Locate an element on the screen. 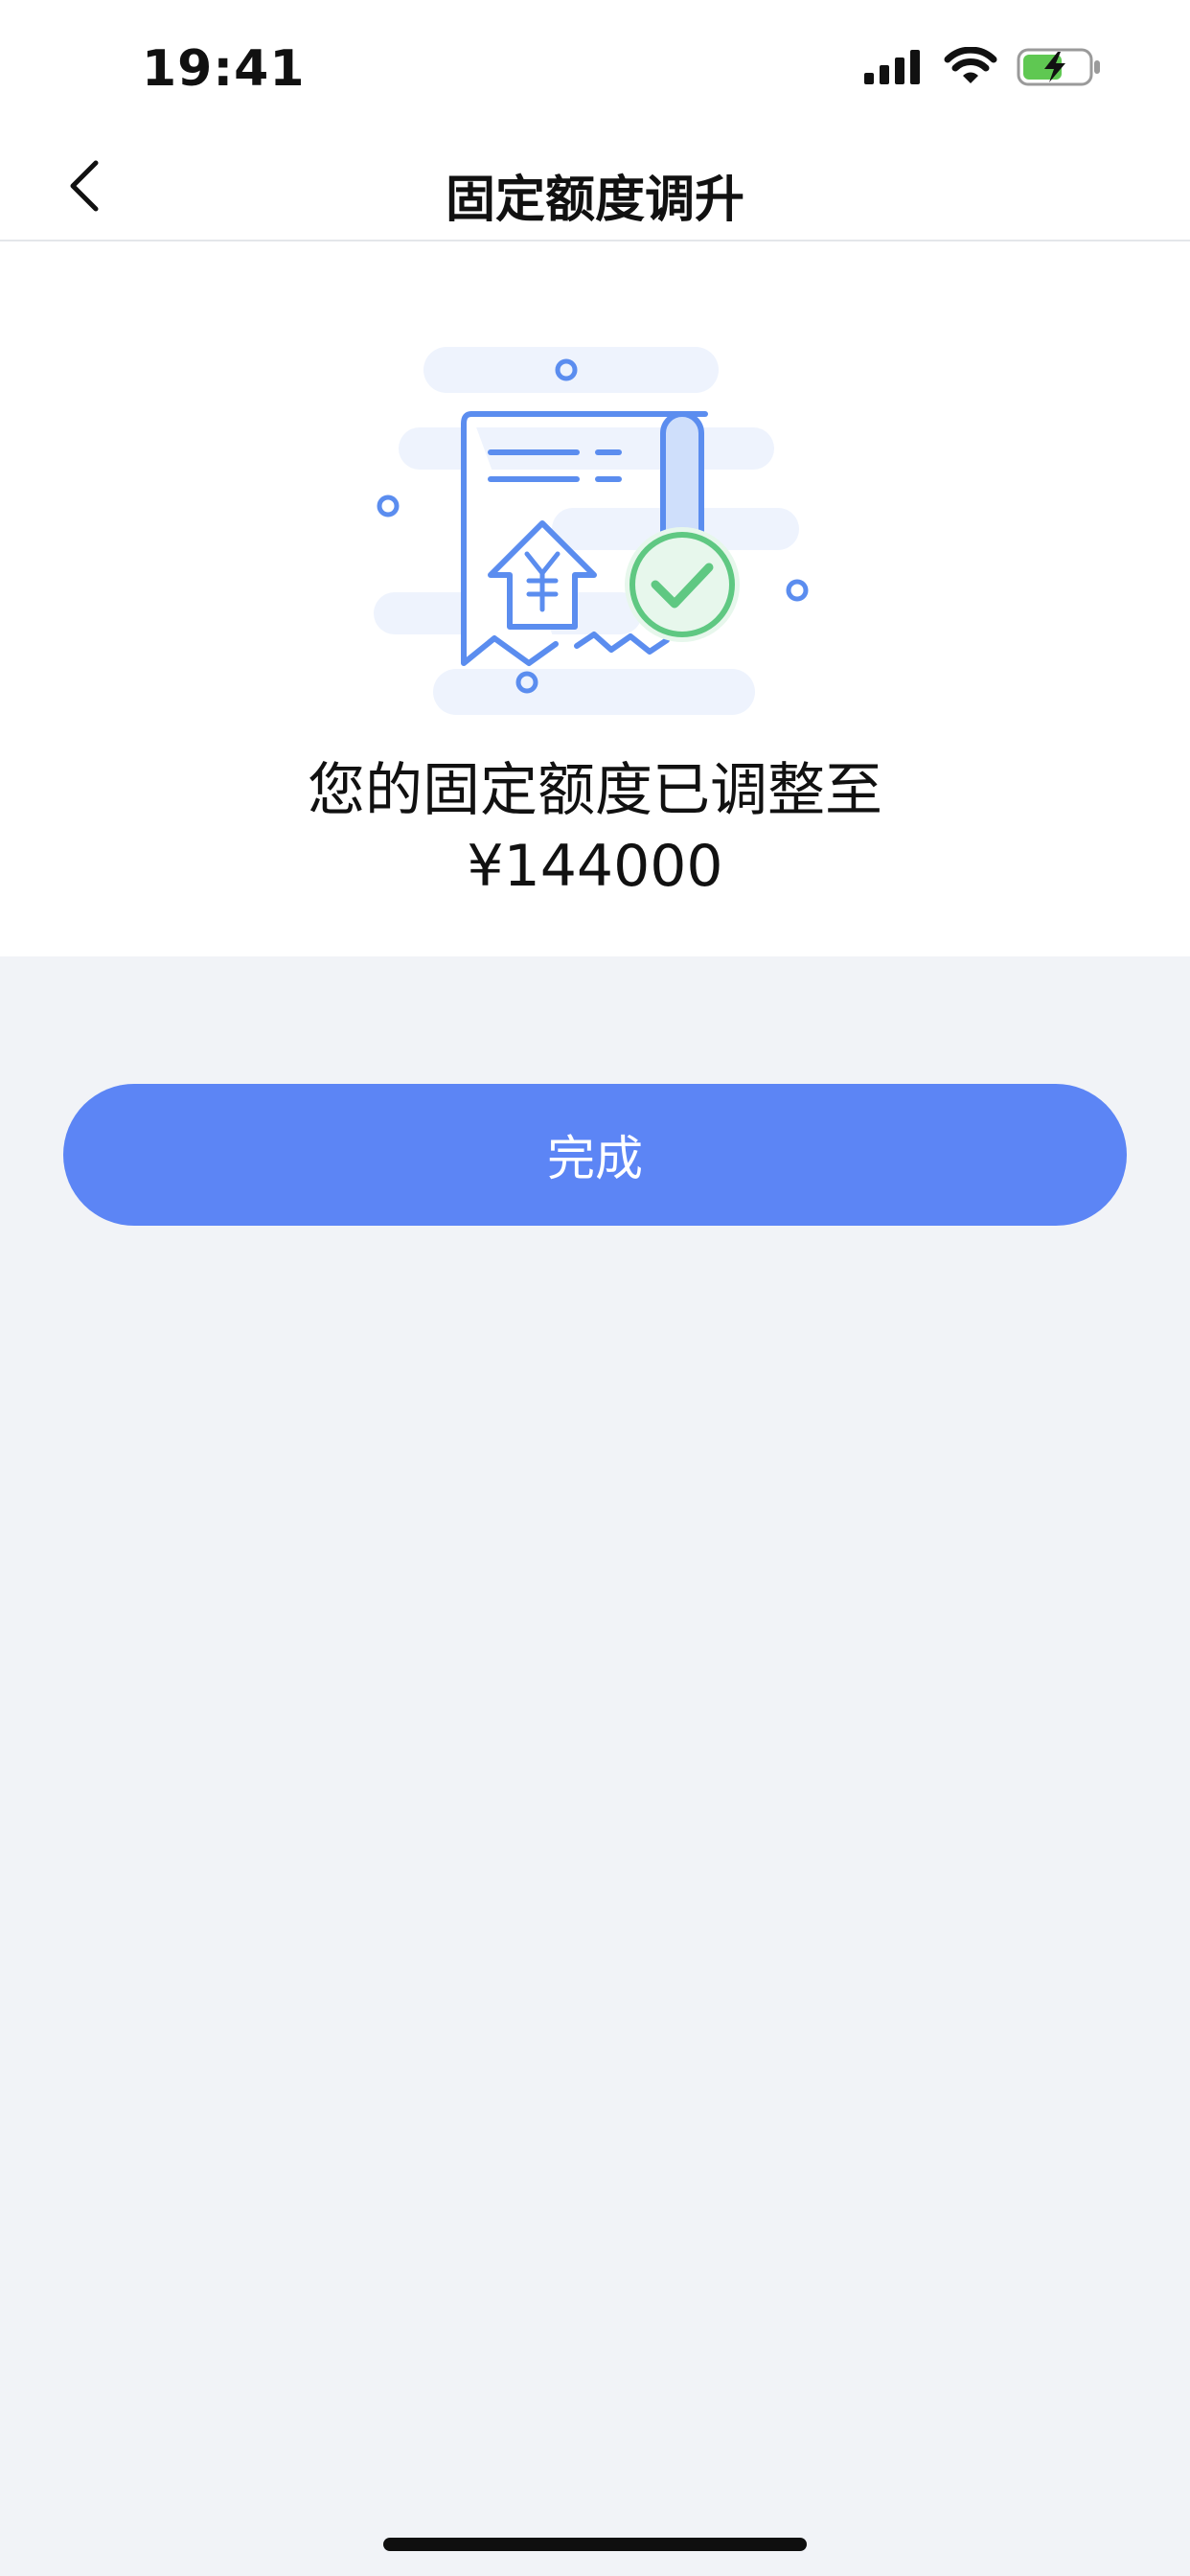 This screenshot has height=2576, width=1190. credit-amount: ¥144000 is located at coordinates (595, 866).